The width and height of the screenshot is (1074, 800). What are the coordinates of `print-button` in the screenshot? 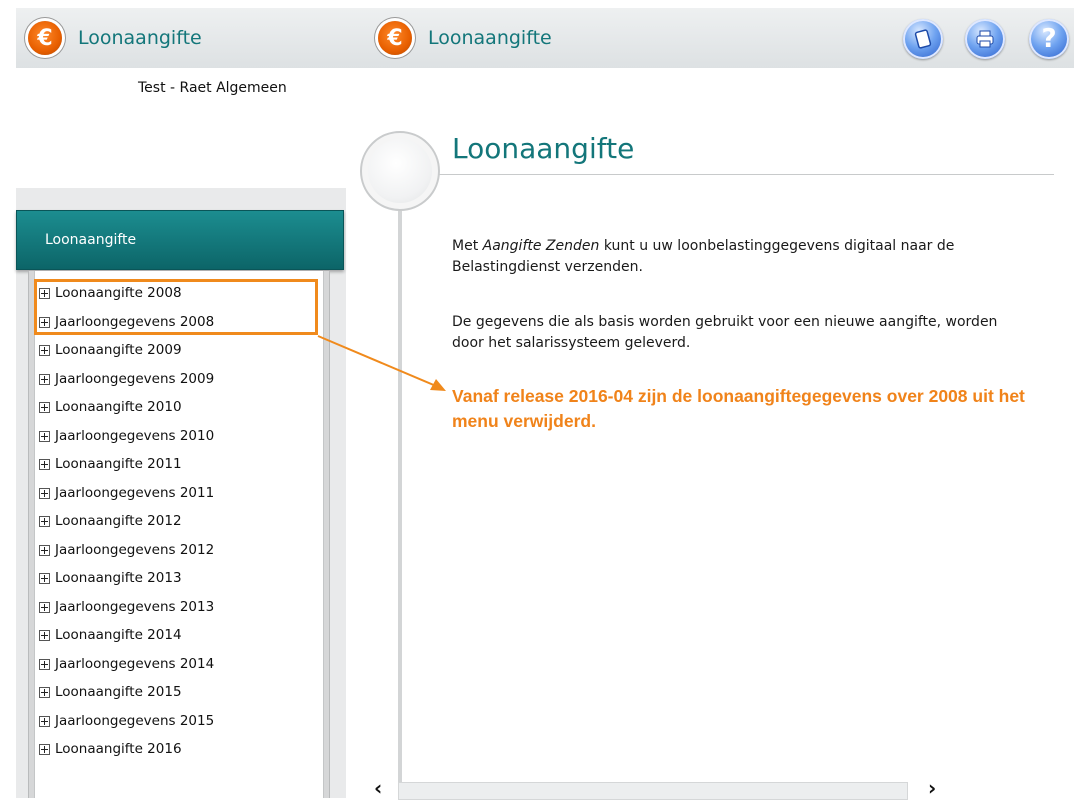 It's located at (985, 39).